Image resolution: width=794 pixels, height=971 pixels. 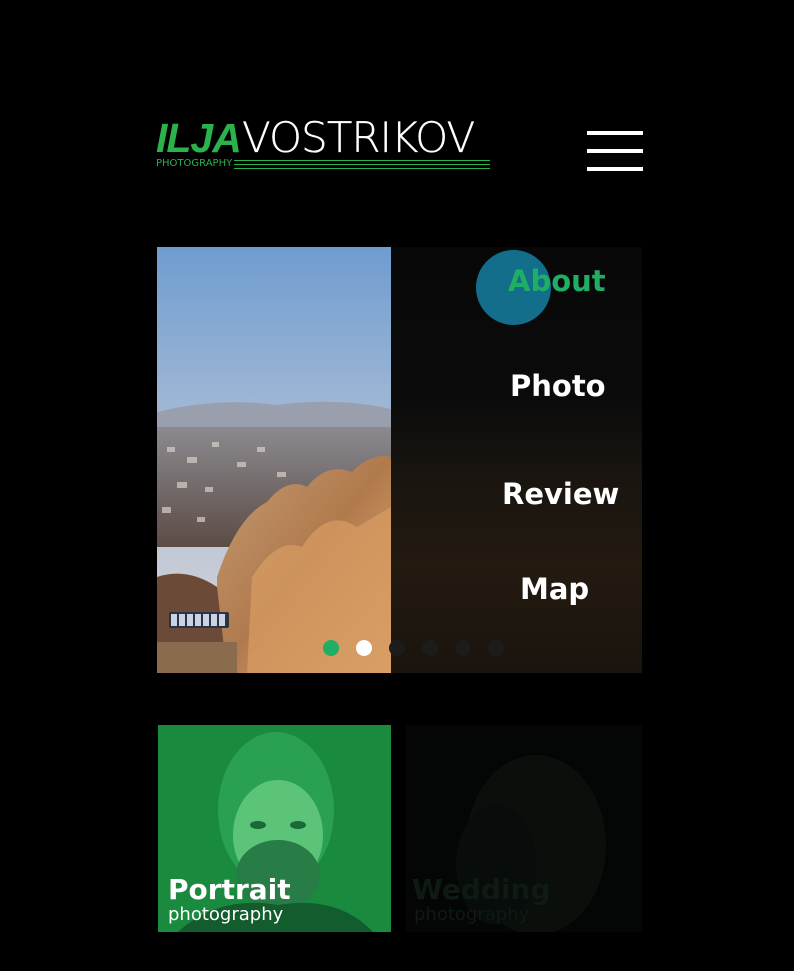 I want to click on tile-title: Portrait, so click(x=229, y=889).